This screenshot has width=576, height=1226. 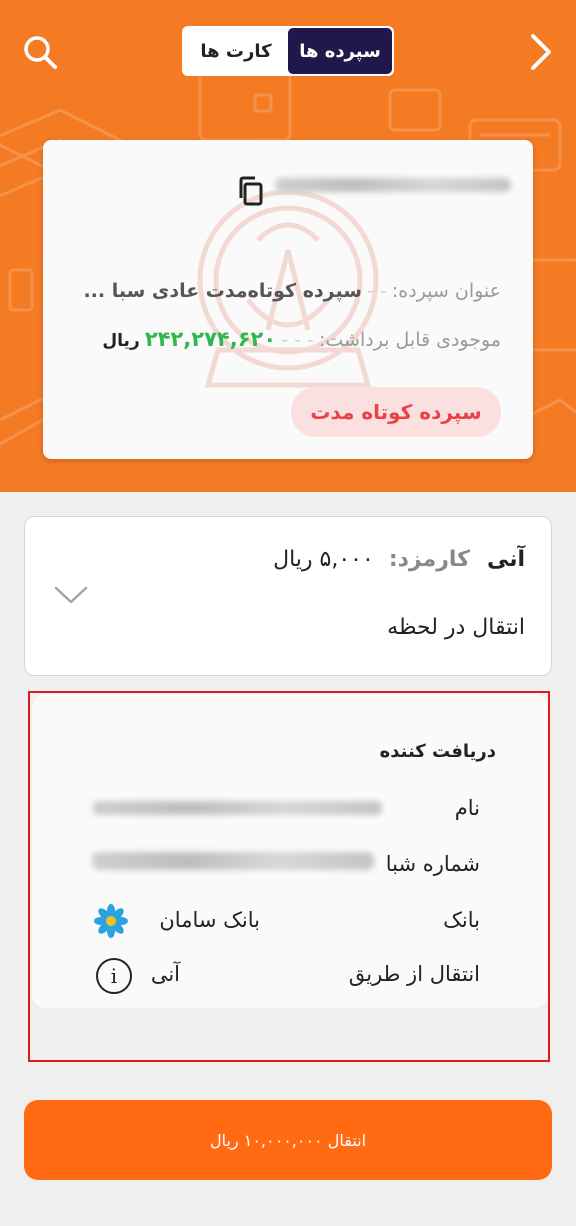 I want to click on transfer-method-select: آنی کارمزد: ۵,۰۰۰ ریال انتقال در لحظه, so click(x=288, y=596).